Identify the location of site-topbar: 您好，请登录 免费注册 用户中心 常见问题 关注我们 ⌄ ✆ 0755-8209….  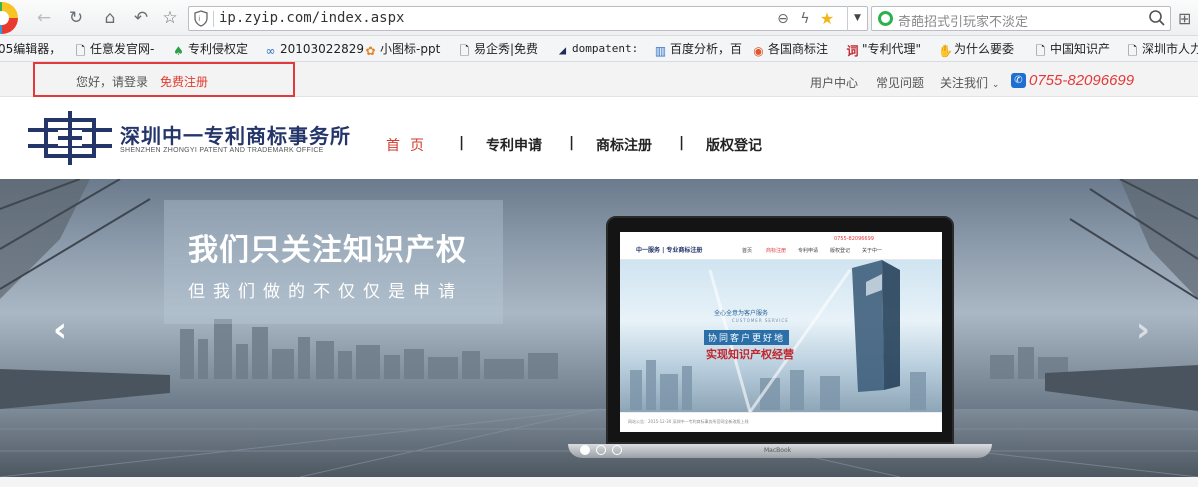
(599, 79).